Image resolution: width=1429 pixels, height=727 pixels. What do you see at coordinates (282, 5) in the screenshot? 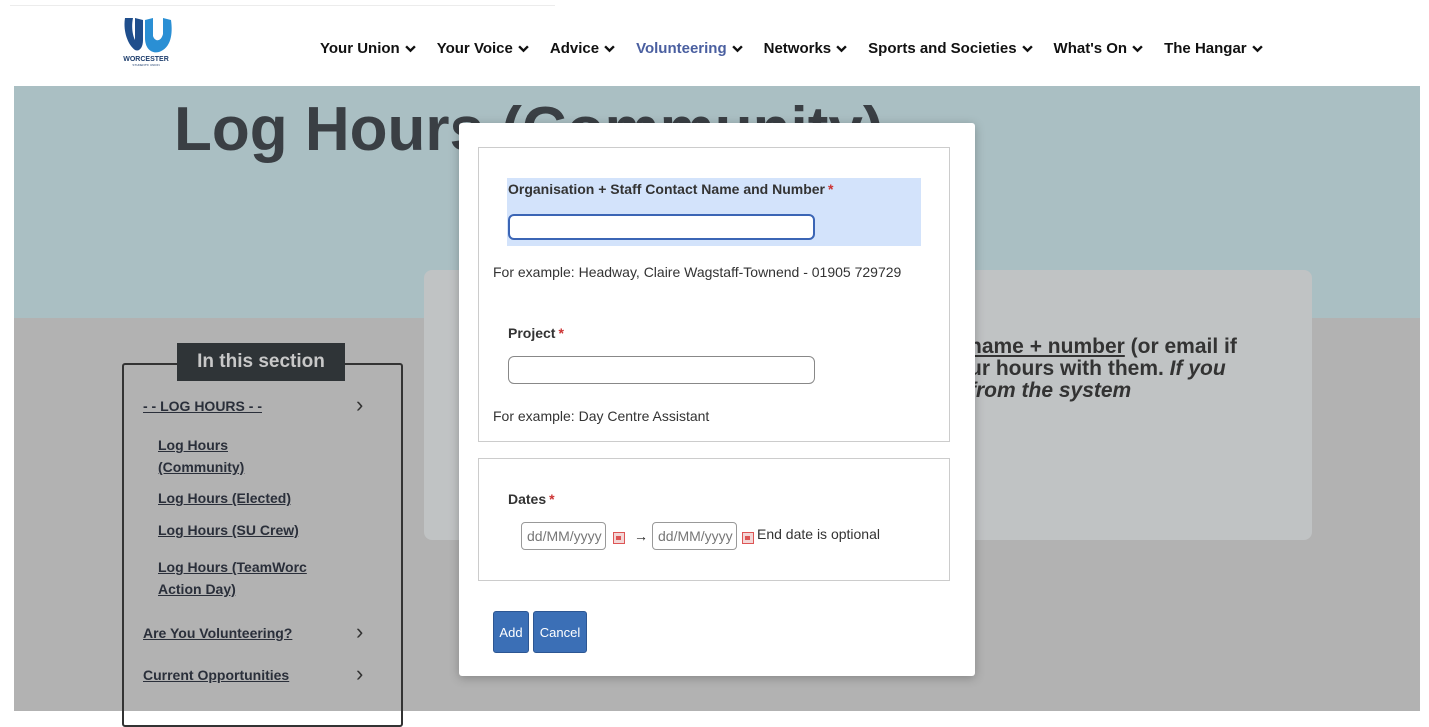
I see `header-divider` at bounding box center [282, 5].